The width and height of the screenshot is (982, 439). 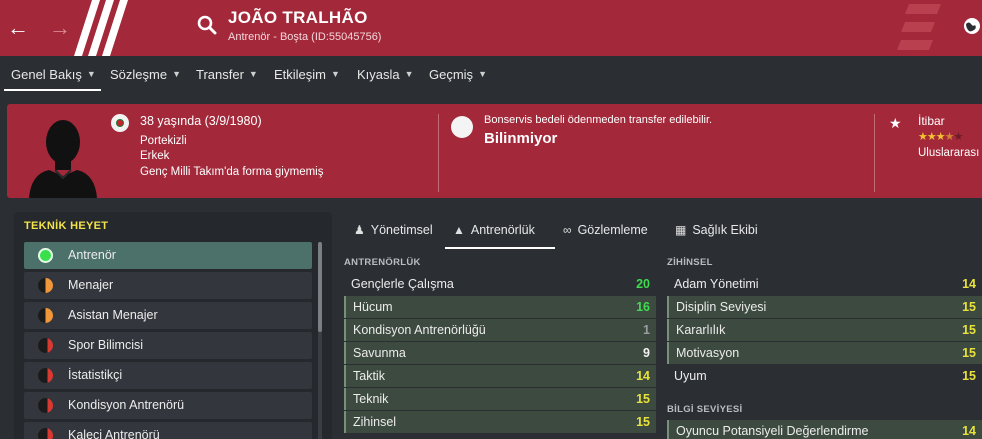 I want to click on attr-value: 20, so click(x=643, y=284).